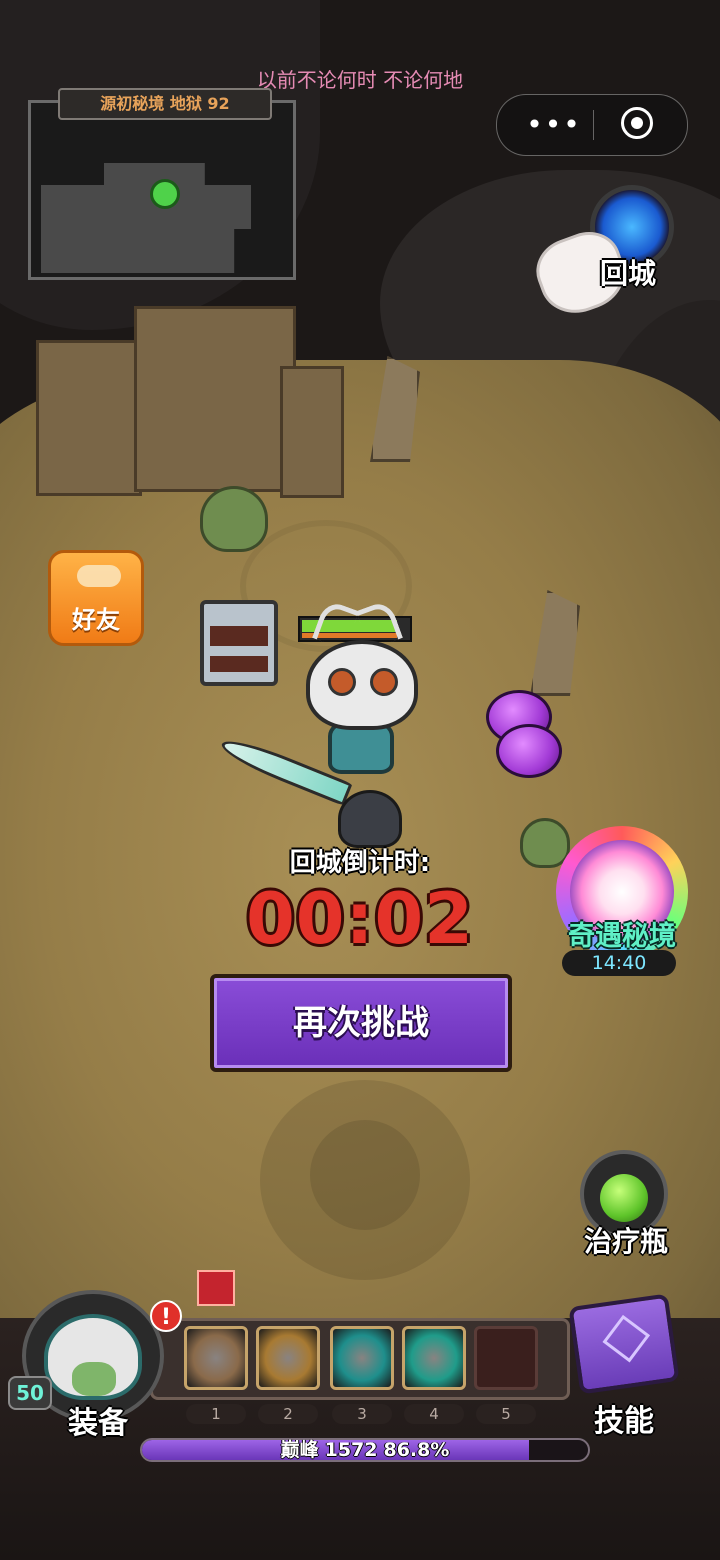  I want to click on golden-claw-icon, so click(288, 1358).